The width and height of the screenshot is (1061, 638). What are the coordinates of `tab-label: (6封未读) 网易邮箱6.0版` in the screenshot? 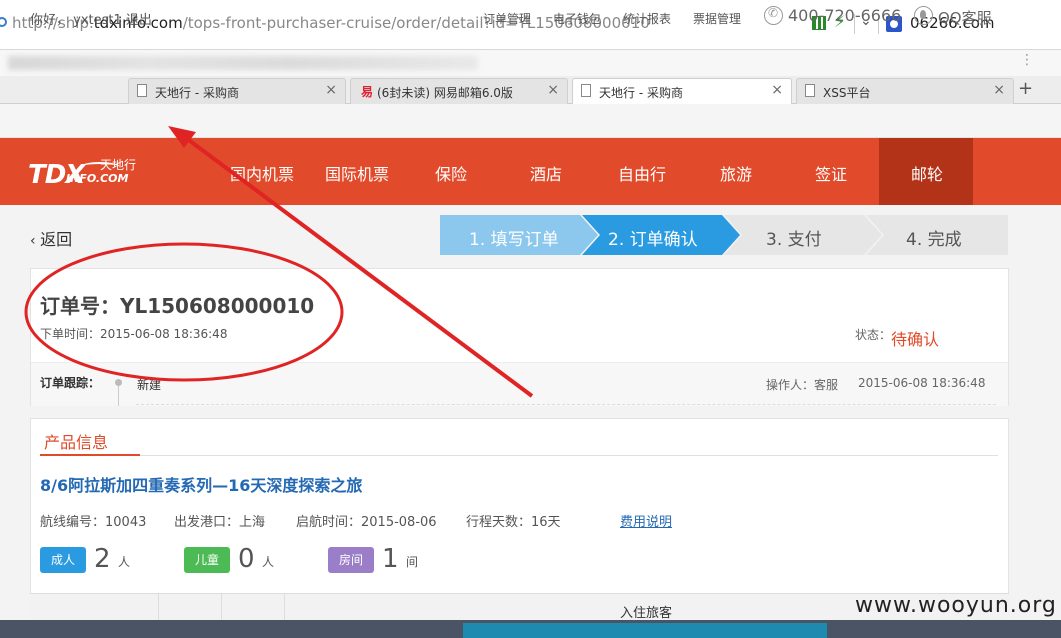 It's located at (445, 93).